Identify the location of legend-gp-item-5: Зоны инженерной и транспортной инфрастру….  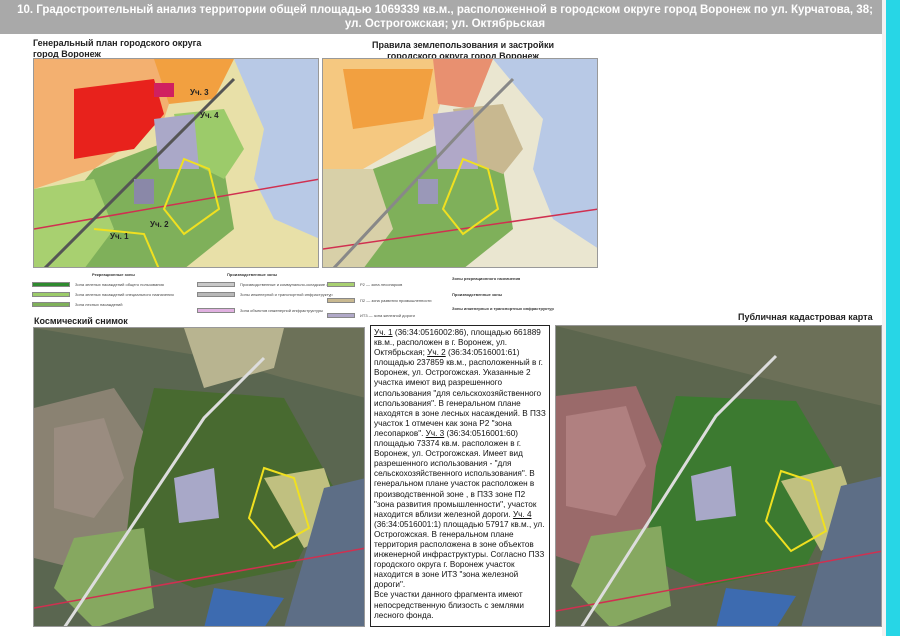
(265, 294).